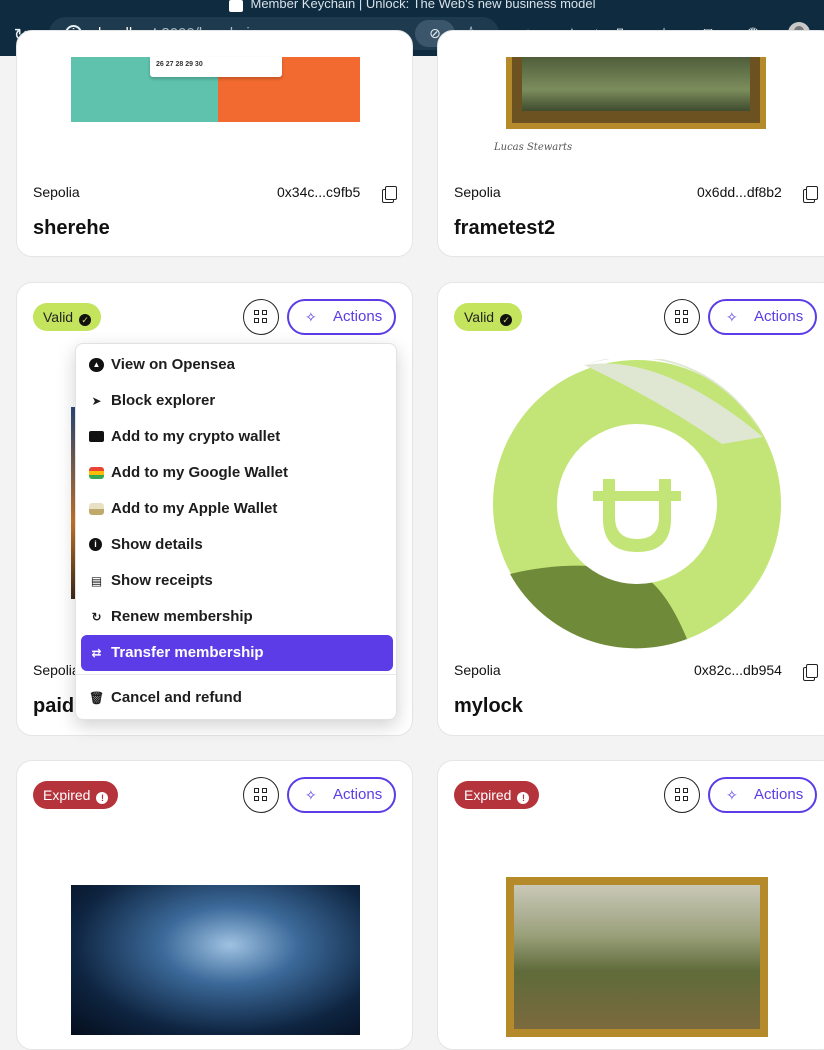 The height and width of the screenshot is (1050, 824). What do you see at coordinates (97, 698) in the screenshot?
I see `trash-icon: 🗑` at bounding box center [97, 698].